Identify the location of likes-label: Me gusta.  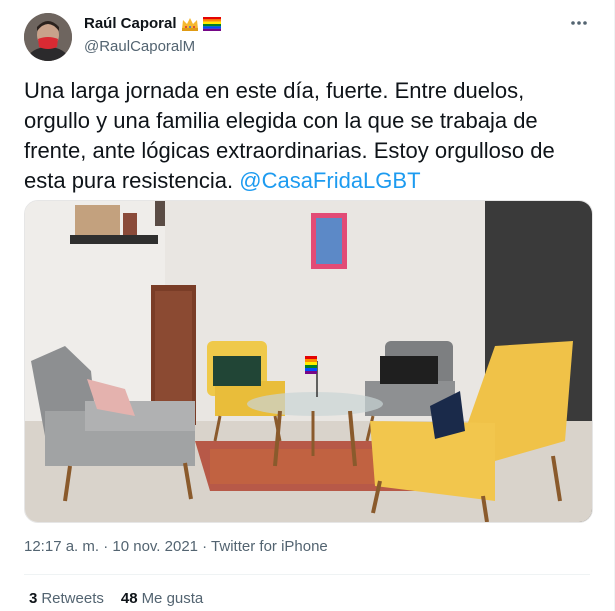
(172, 598).